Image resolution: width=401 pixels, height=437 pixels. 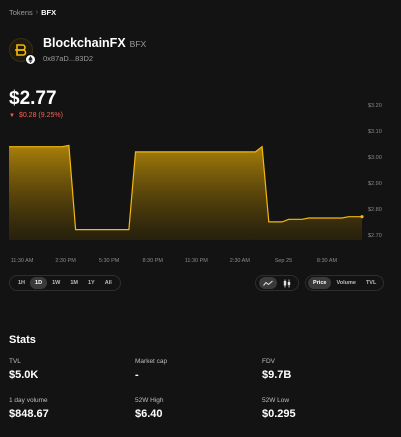 I want to click on range-button-1y: 1Y, so click(x=91, y=283).